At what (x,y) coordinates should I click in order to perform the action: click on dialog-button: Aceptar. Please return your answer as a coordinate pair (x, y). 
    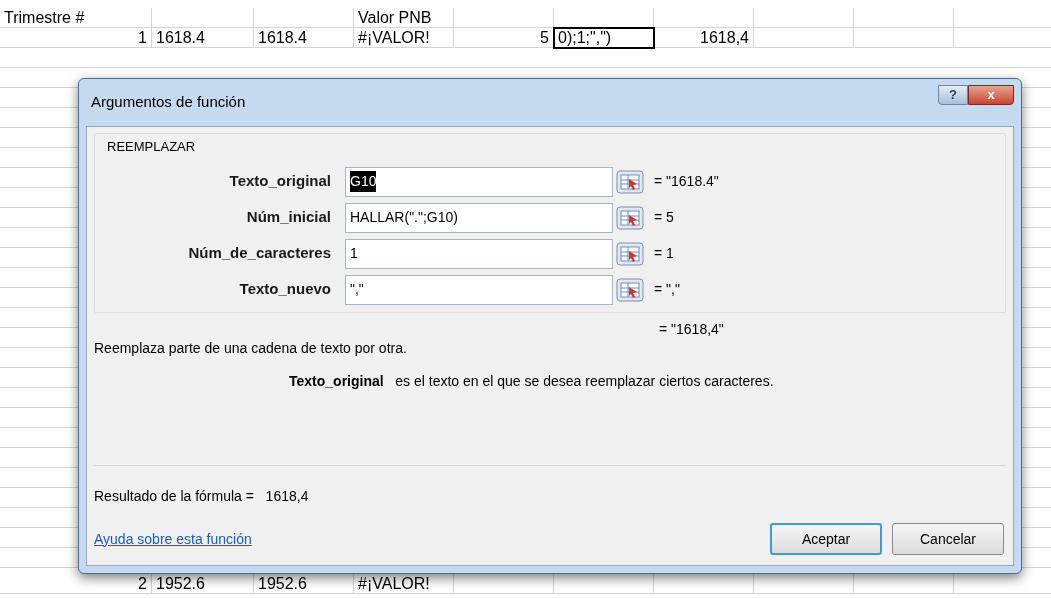
    Looking at the image, I should click on (826, 539).